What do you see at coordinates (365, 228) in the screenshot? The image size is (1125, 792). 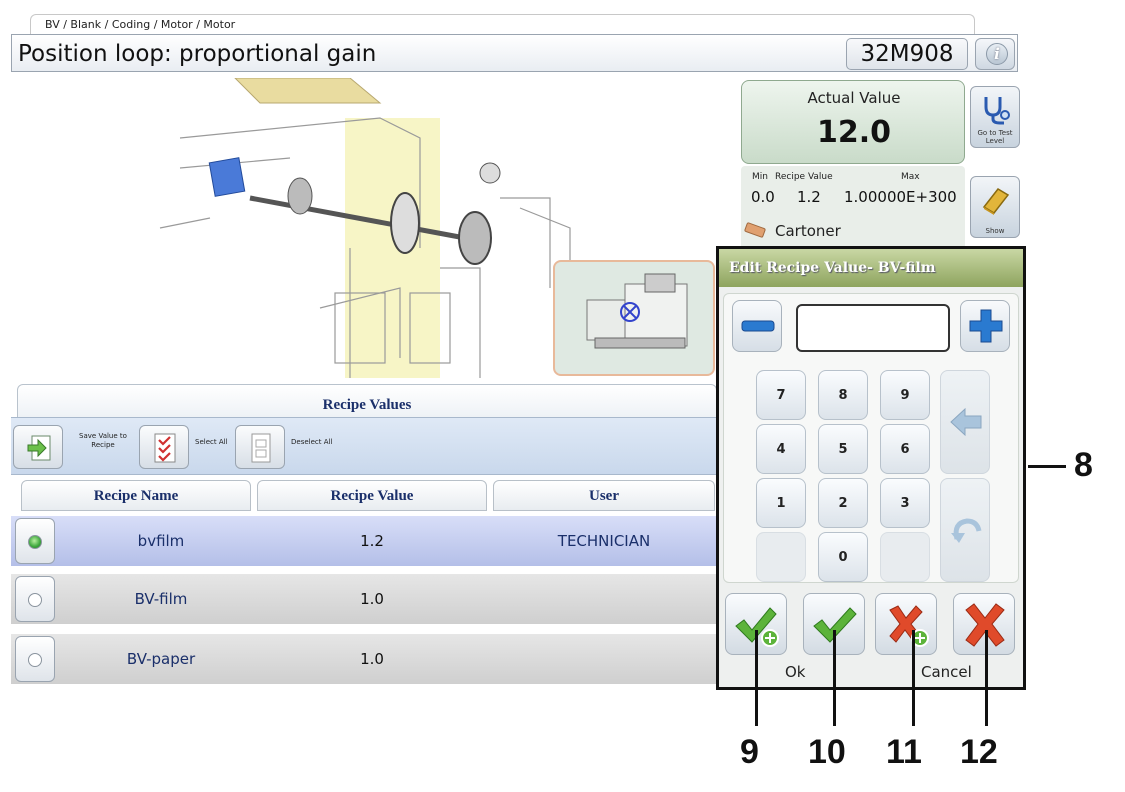 I see `machine-drawing` at bounding box center [365, 228].